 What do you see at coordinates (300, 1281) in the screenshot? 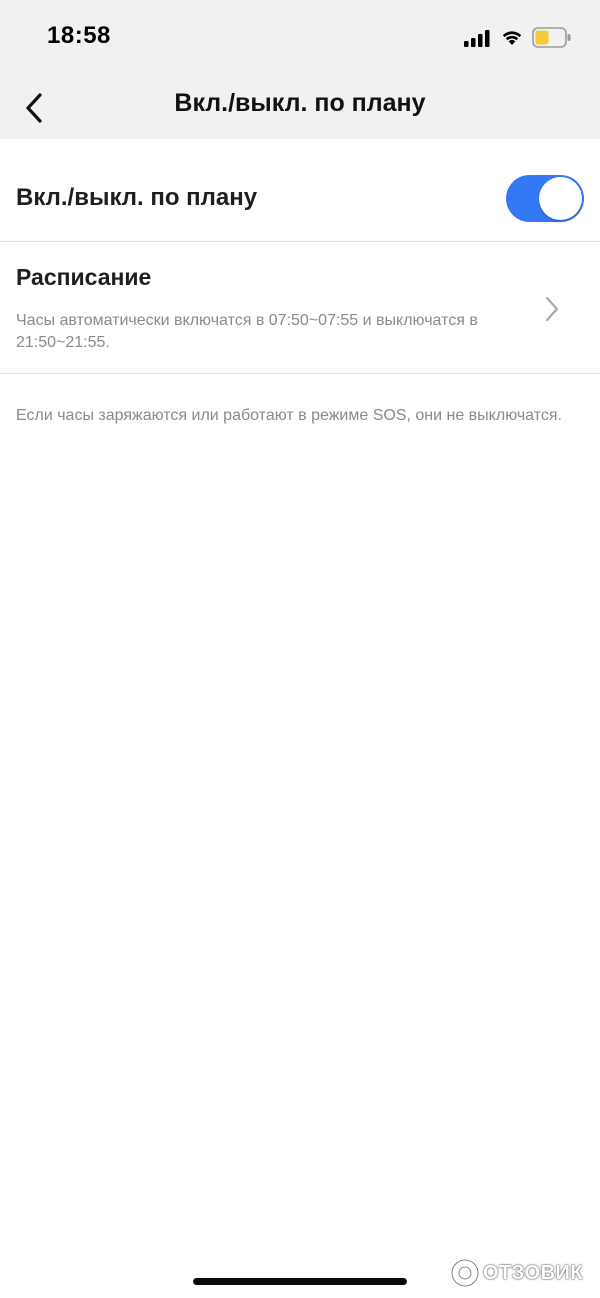
I see `home-indicator` at bounding box center [300, 1281].